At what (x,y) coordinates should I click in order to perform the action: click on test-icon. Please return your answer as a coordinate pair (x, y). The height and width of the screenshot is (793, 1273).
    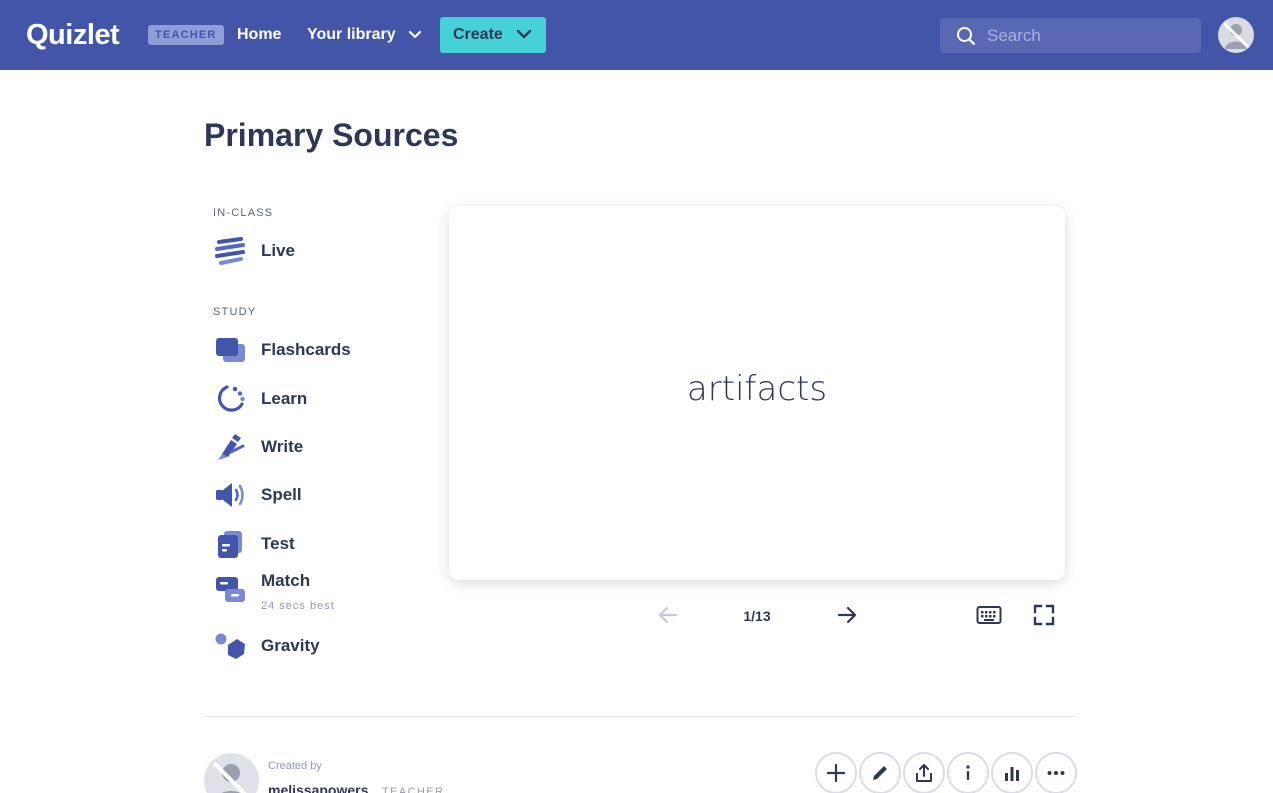
    Looking at the image, I should click on (230, 544).